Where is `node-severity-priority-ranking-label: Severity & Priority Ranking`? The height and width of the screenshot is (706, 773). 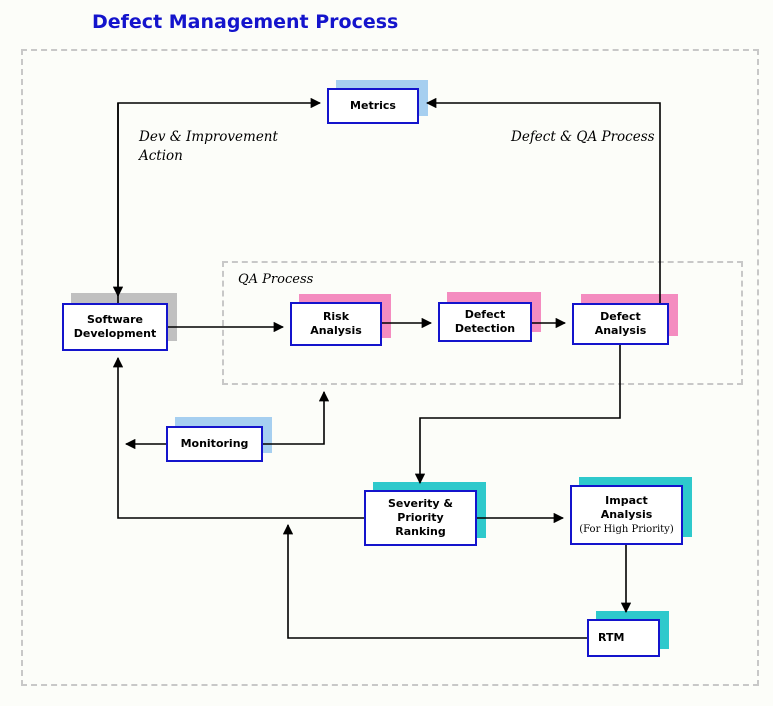 node-severity-priority-ranking-label: Severity & Priority Ranking is located at coordinates (420, 517).